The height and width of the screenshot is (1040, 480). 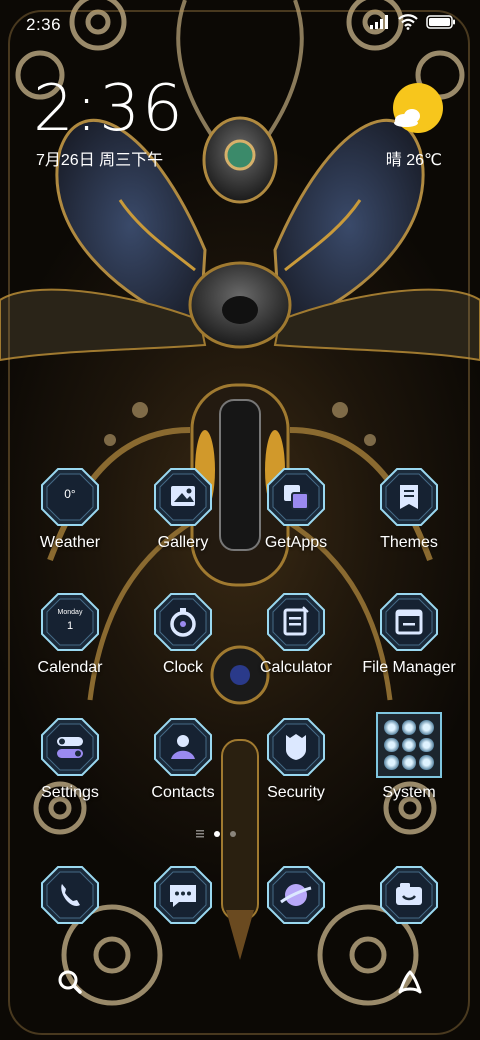 I want to click on dock-camera, so click(x=409, y=895).